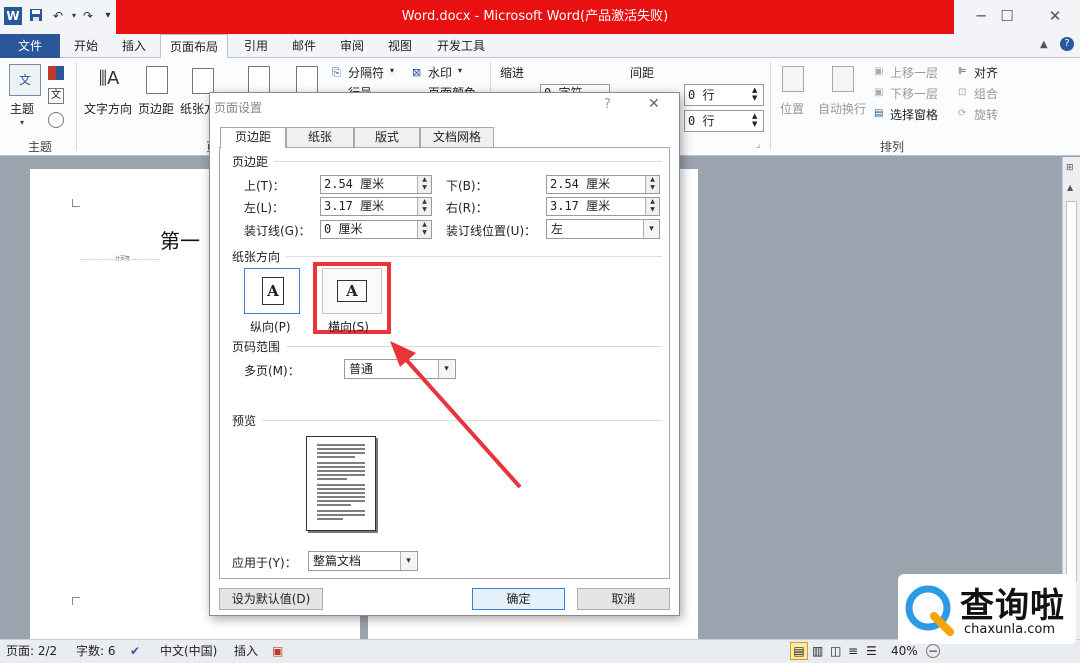 This screenshot has width=1080, height=663. What do you see at coordinates (277, 651) in the screenshot?
I see `macro-record-icon: ▣` at bounding box center [277, 651].